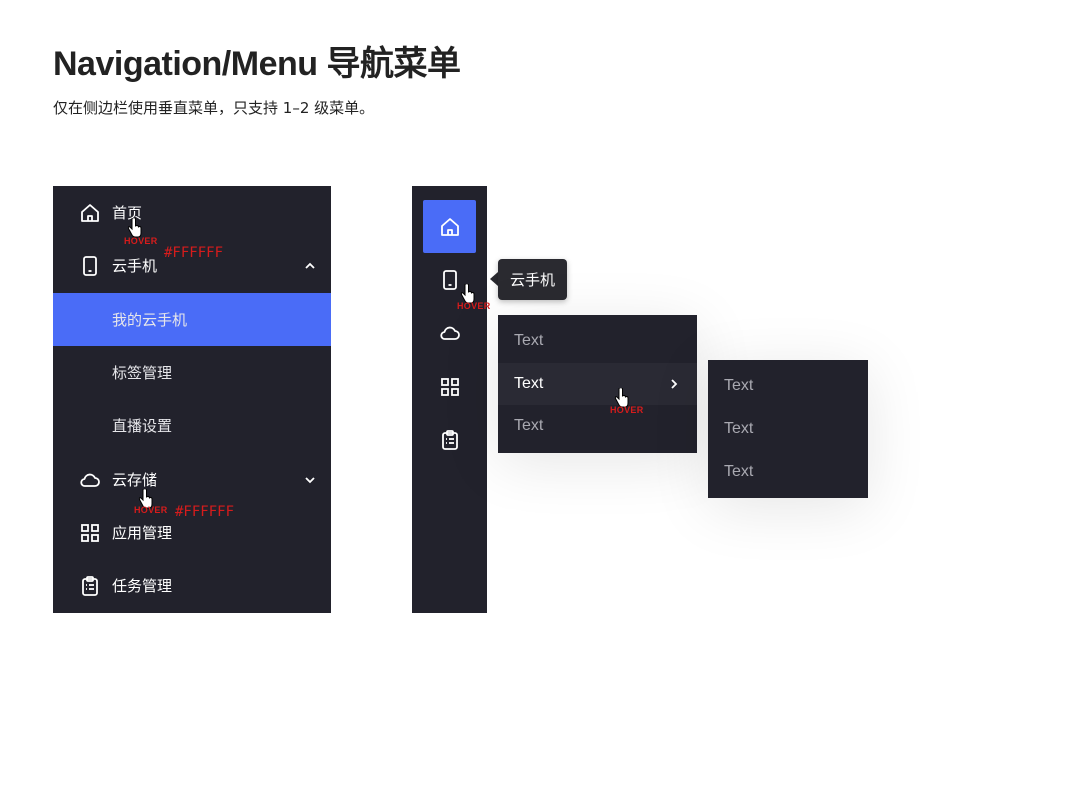  Describe the element at coordinates (257, 64) in the screenshot. I see `page-title: Navigation/Menu 导航菜单` at that location.